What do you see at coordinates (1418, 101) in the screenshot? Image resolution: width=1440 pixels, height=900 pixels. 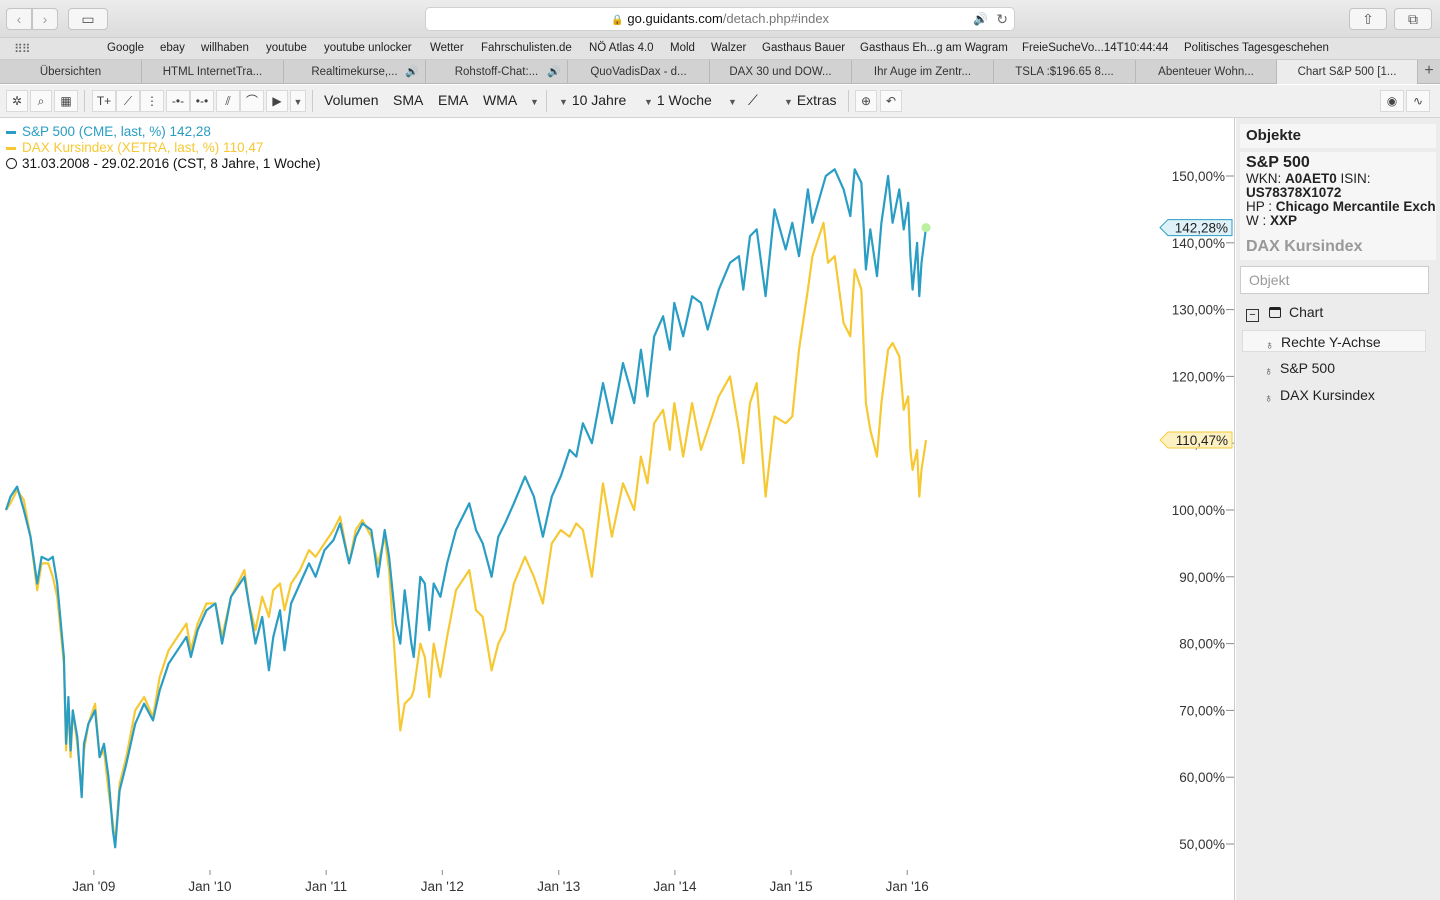 I see `indicator-panel-icon: ∿` at bounding box center [1418, 101].